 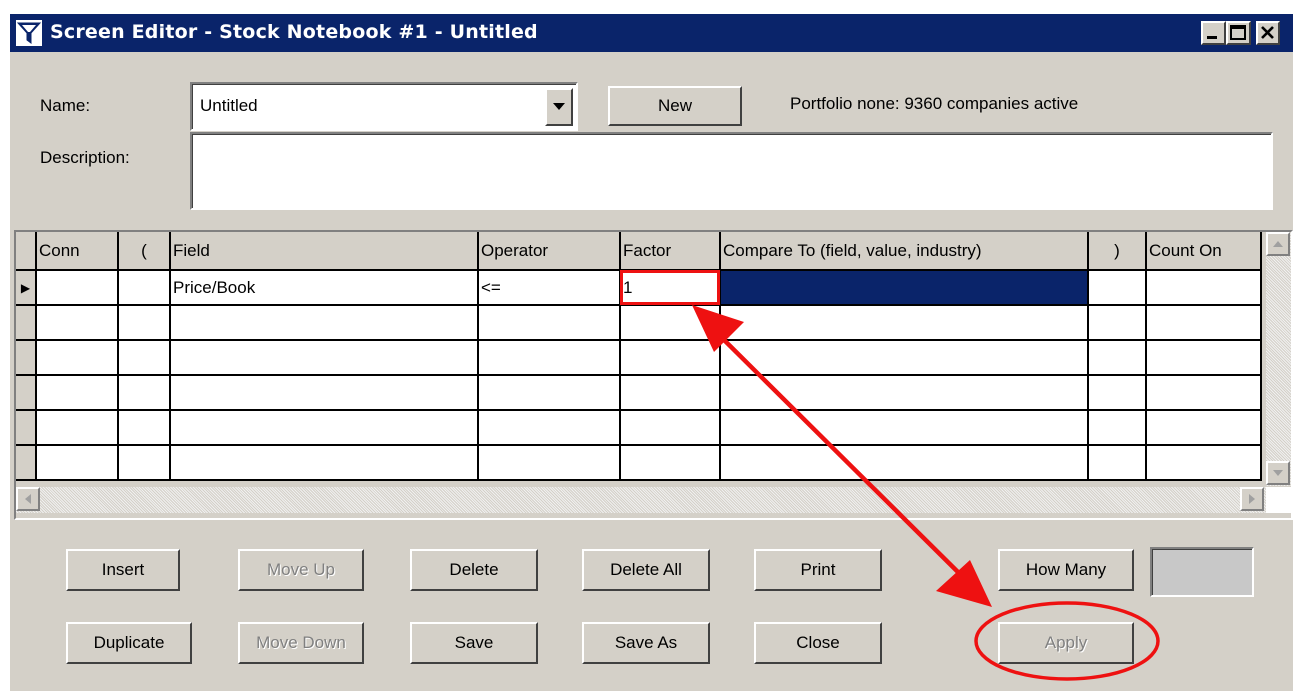 What do you see at coordinates (670, 251) in the screenshot?
I see `column-header-factor: Factor` at bounding box center [670, 251].